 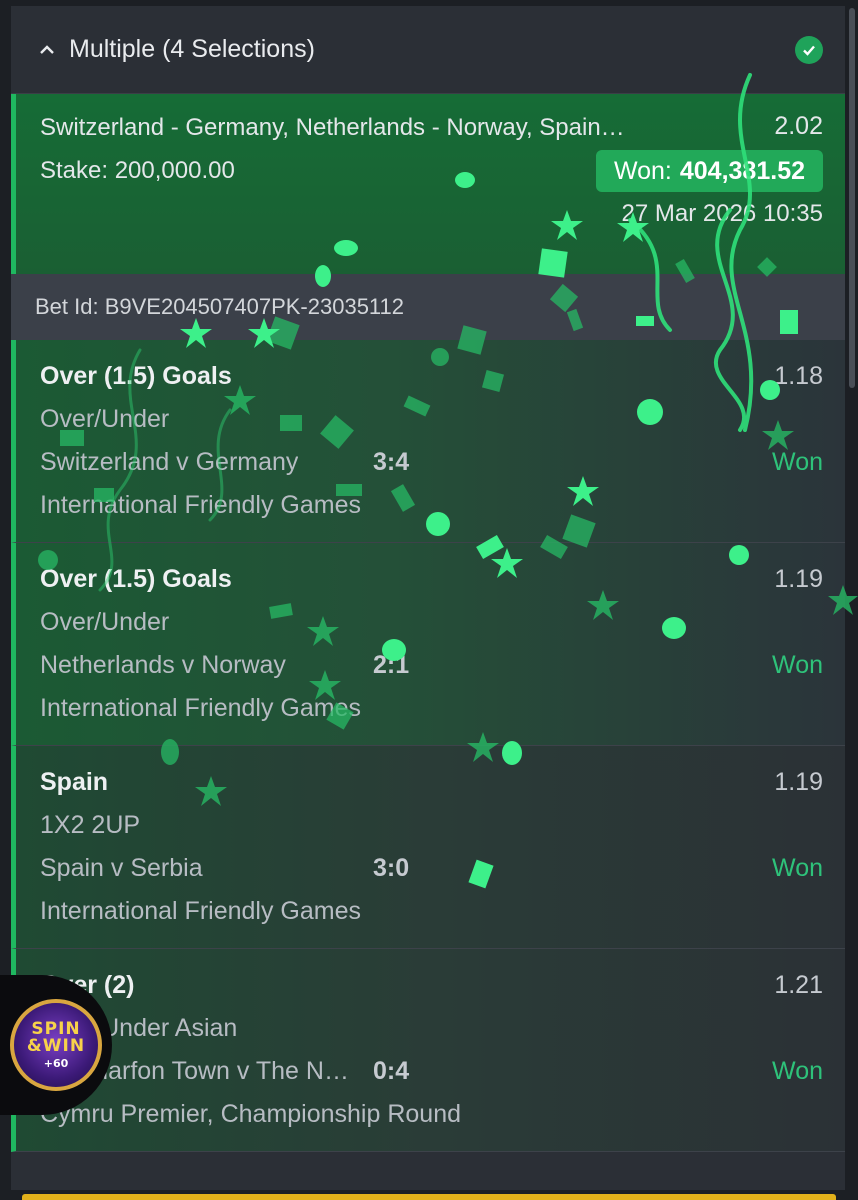 What do you see at coordinates (121, 868) in the screenshot?
I see `selection-event: Spain v Serbia` at bounding box center [121, 868].